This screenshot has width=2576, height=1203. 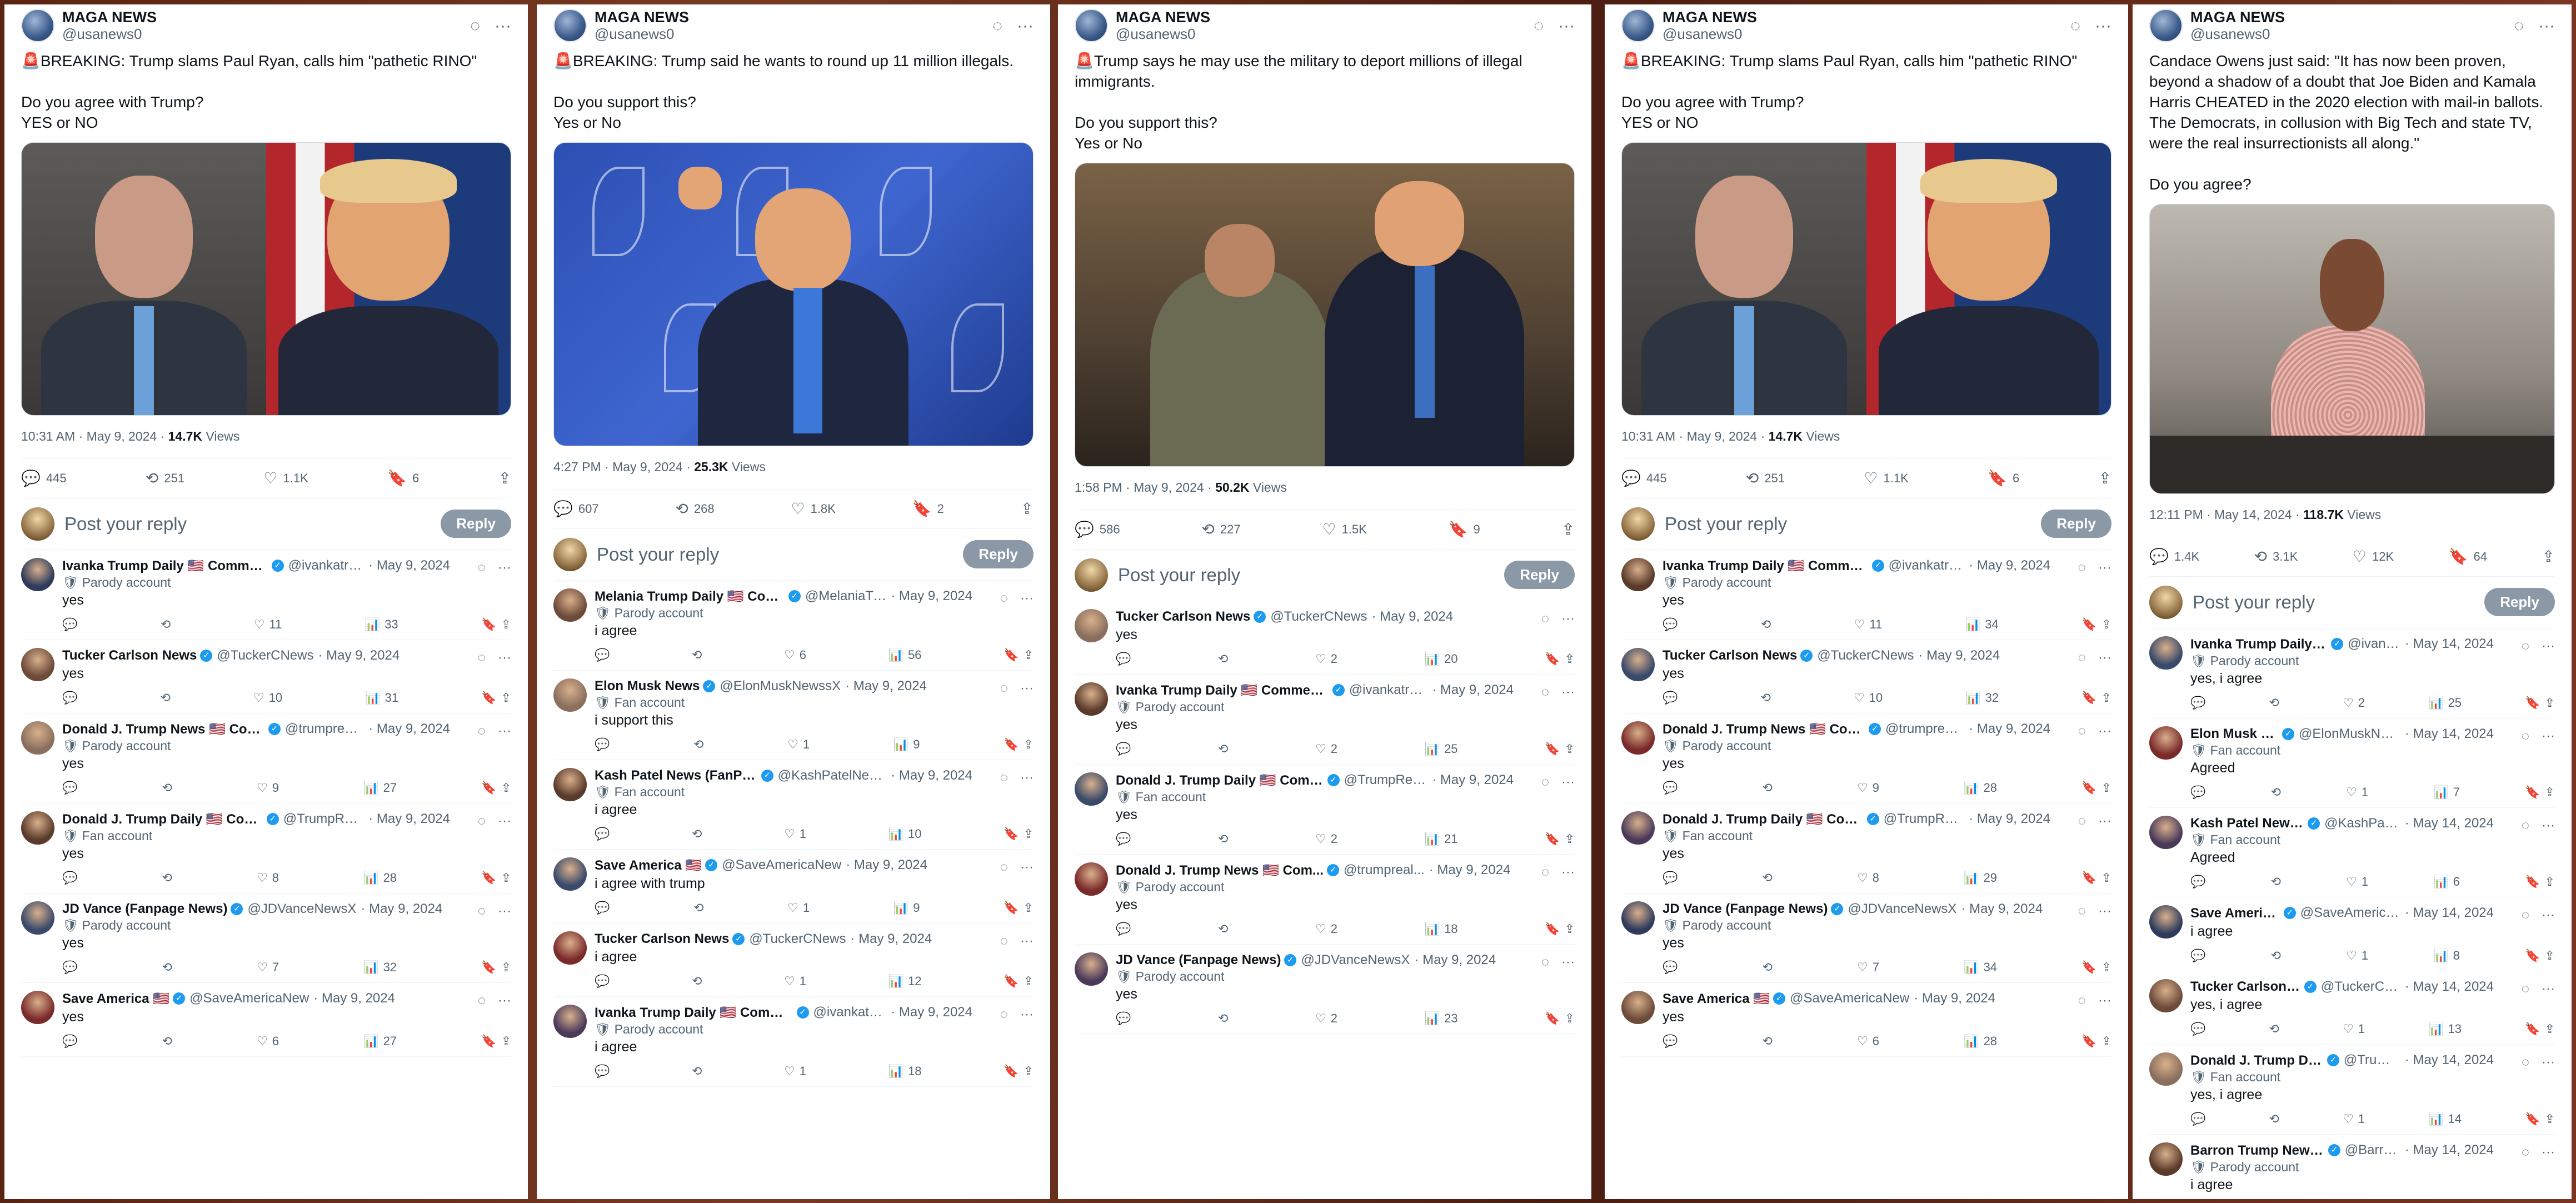 I want to click on reply-submit-button: Reply, so click(x=998, y=554).